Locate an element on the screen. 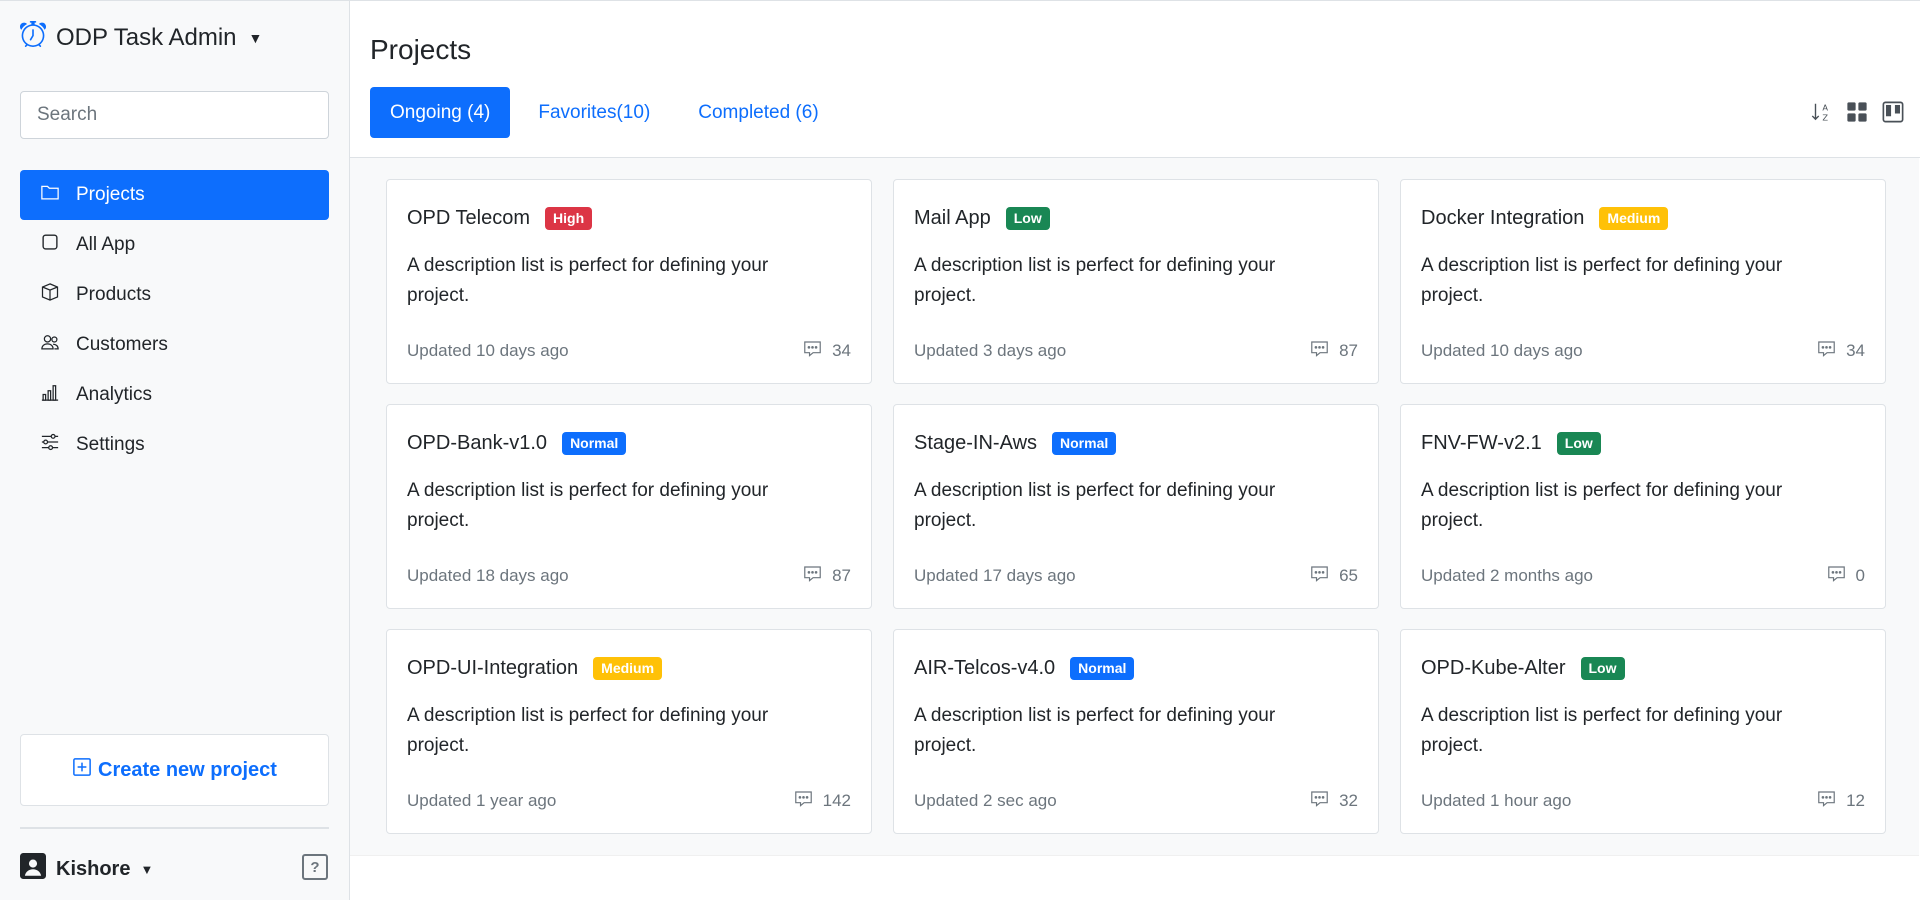 This screenshot has width=1920, height=900. project-updated: Updated 2 months ago is located at coordinates (1507, 575).